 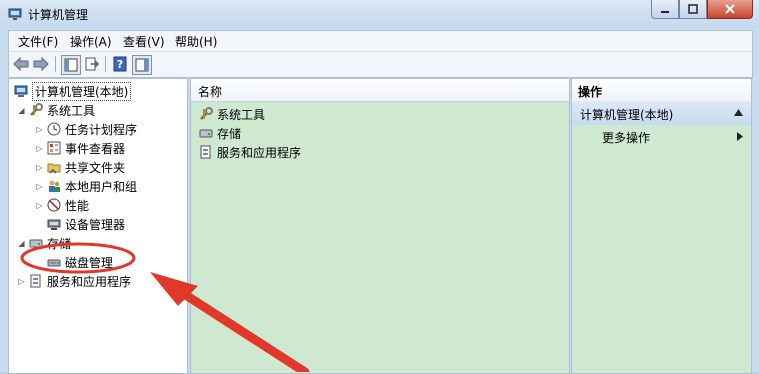 What do you see at coordinates (101, 186) in the screenshot?
I see `tree-item-label: 本地用户和组` at bounding box center [101, 186].